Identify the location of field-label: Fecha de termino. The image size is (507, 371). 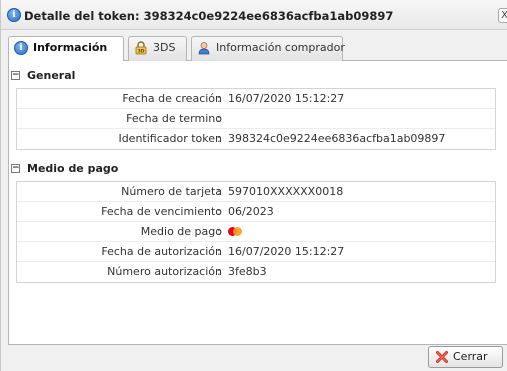
(174, 118).